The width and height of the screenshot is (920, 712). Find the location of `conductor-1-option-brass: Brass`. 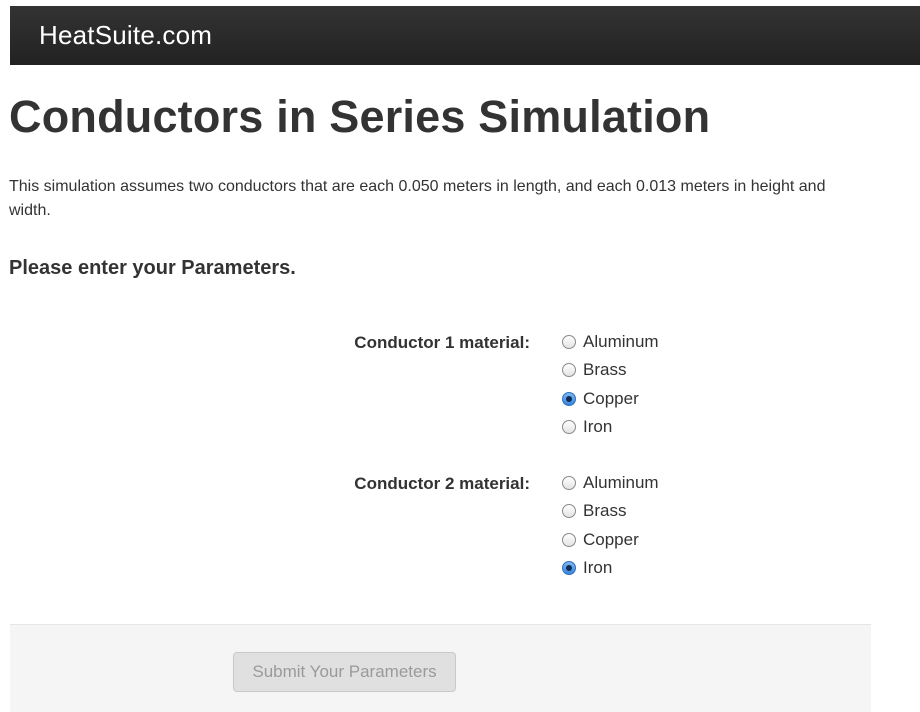

conductor-1-option-brass: Brass is located at coordinates (610, 370).